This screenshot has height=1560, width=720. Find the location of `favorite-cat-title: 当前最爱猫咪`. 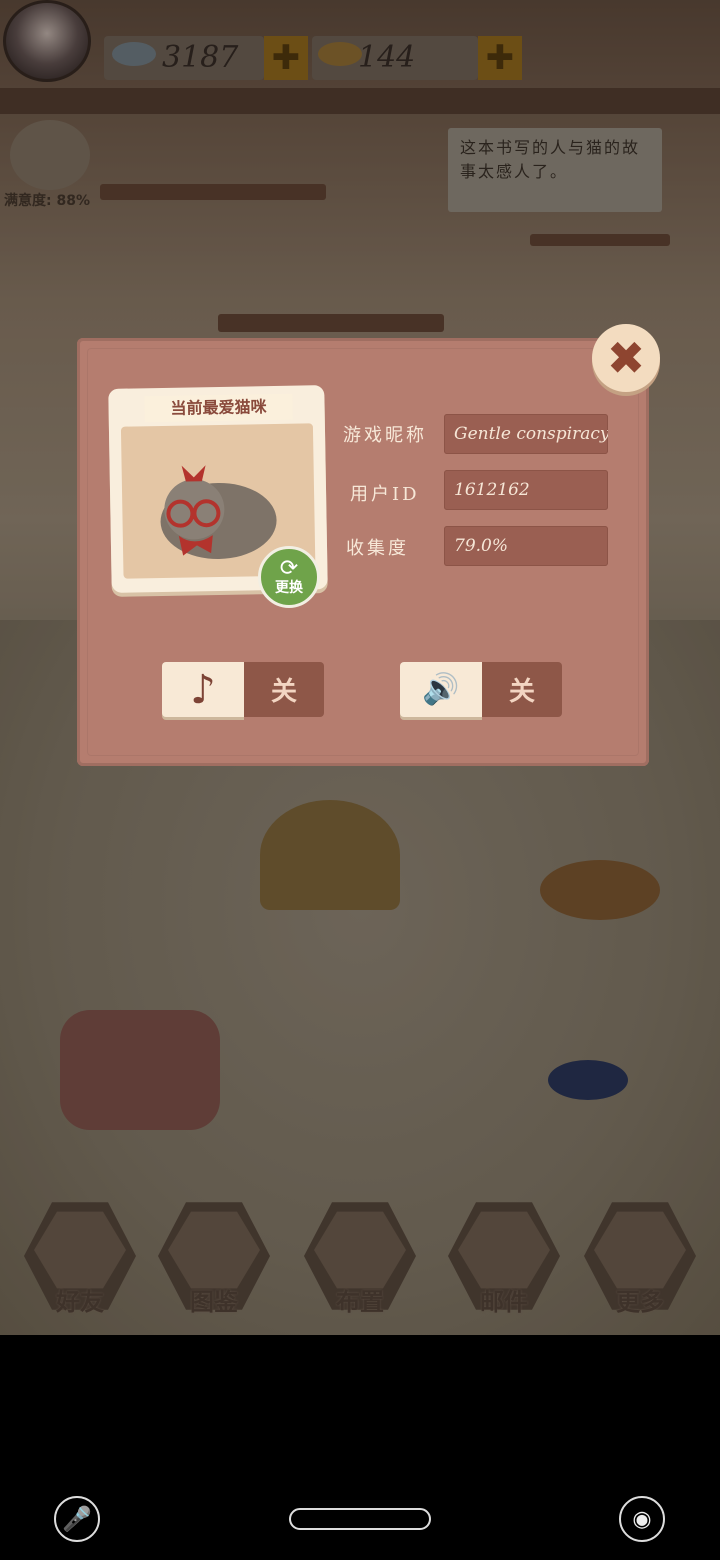

favorite-cat-title: 当前最爱猫咪 is located at coordinates (218, 408).